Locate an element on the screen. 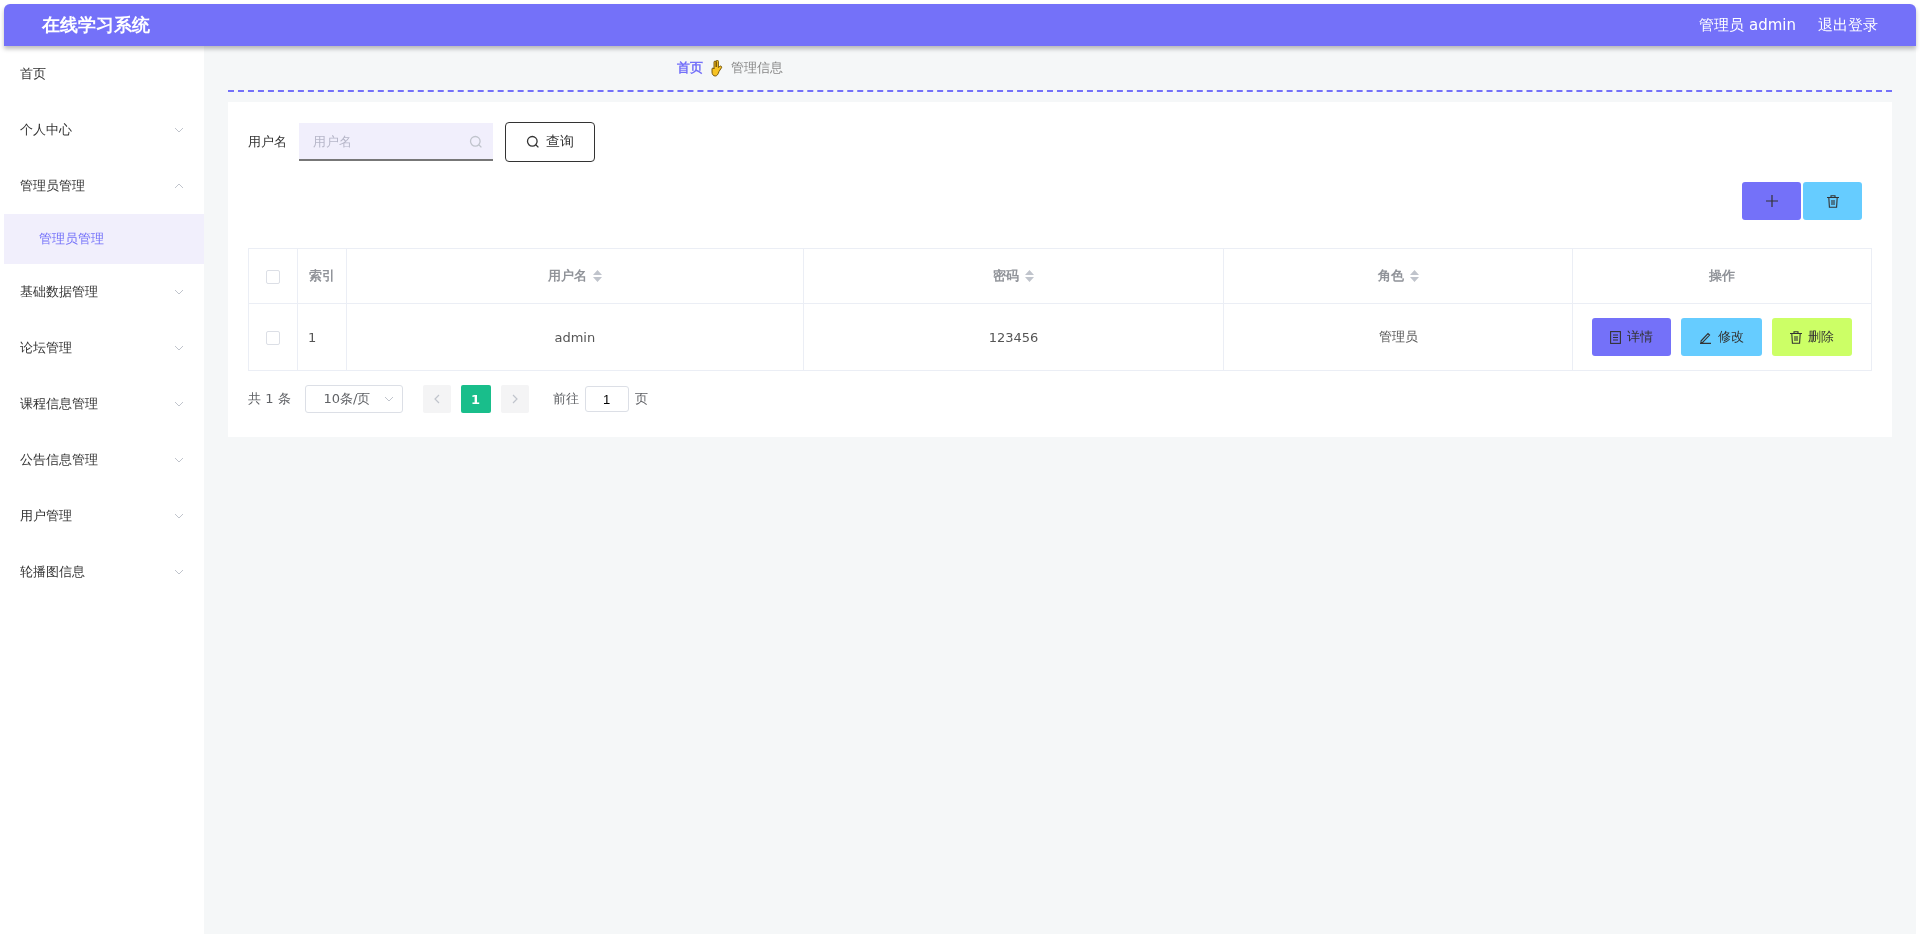 The width and height of the screenshot is (1920, 938). page-suffix: 页 is located at coordinates (641, 399).